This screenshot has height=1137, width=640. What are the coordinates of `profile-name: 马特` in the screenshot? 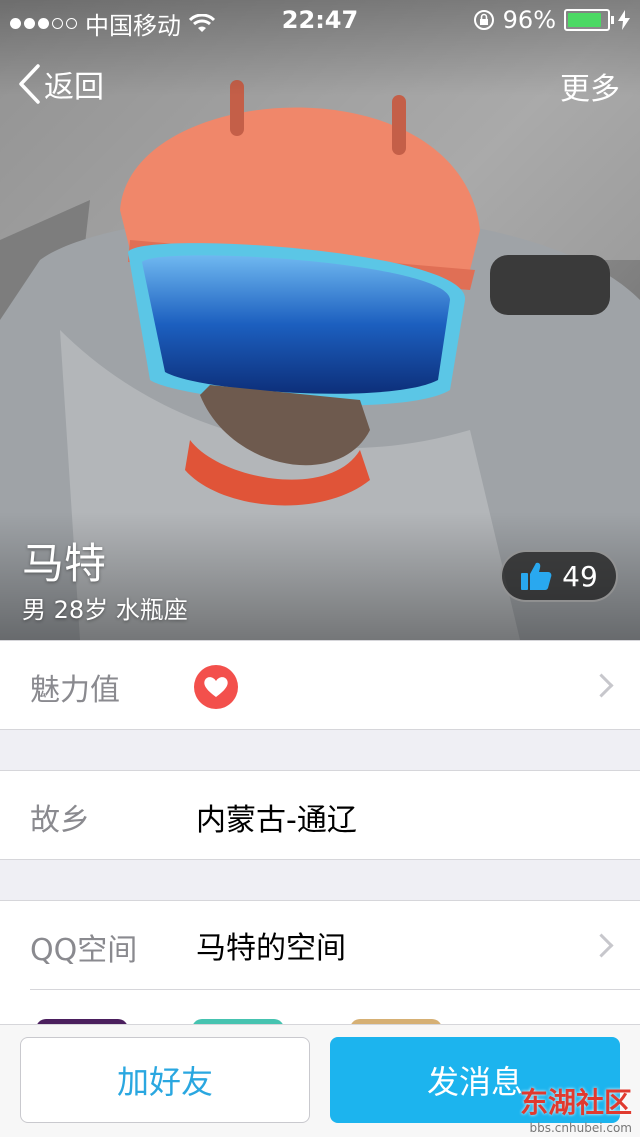 It's located at (64, 563).